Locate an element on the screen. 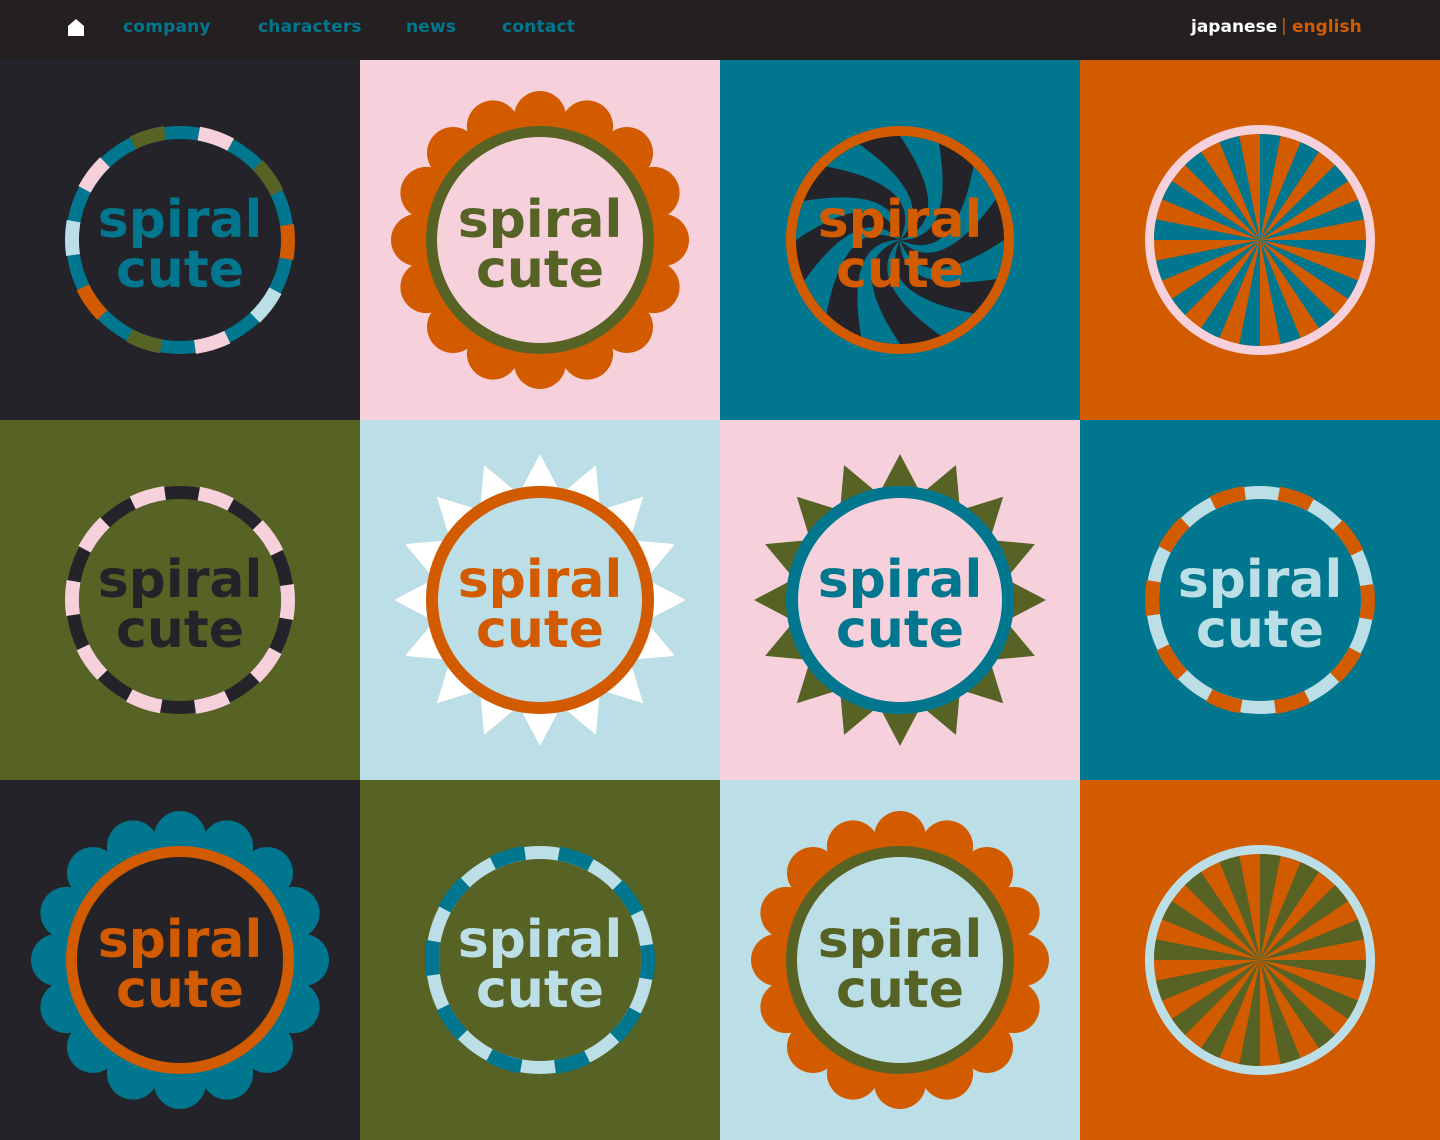 The image size is (1440, 1140). lang-japanese: japanese is located at coordinates (1234, 27).